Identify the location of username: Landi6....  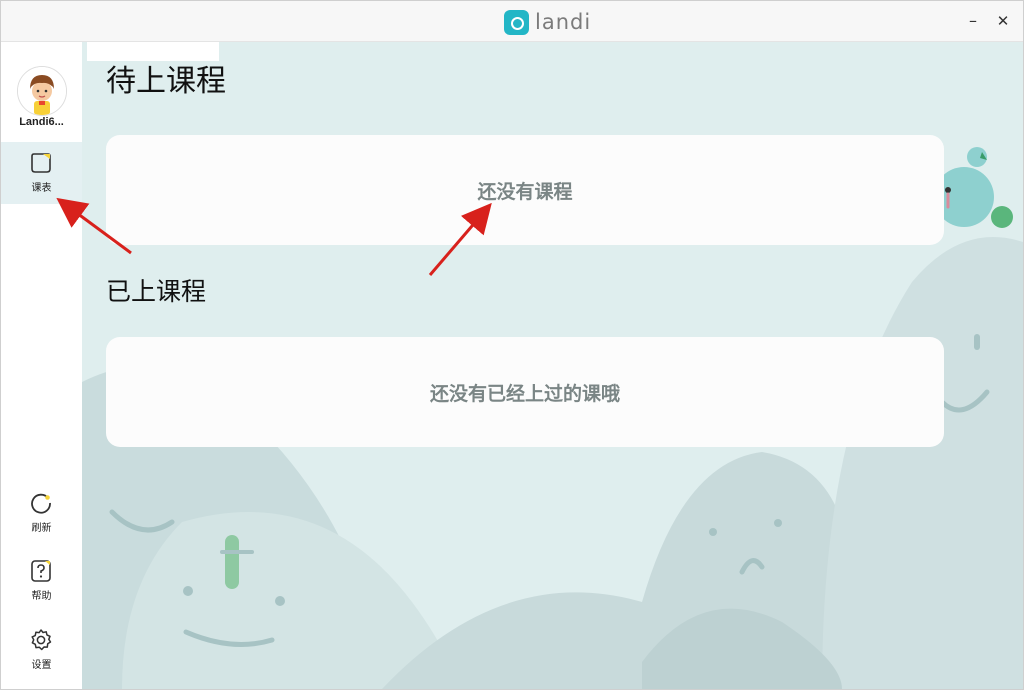
(41, 122).